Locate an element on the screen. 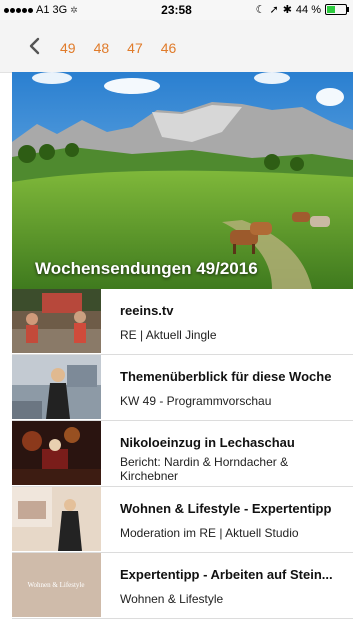  week-tab: 47 is located at coordinates (135, 48).